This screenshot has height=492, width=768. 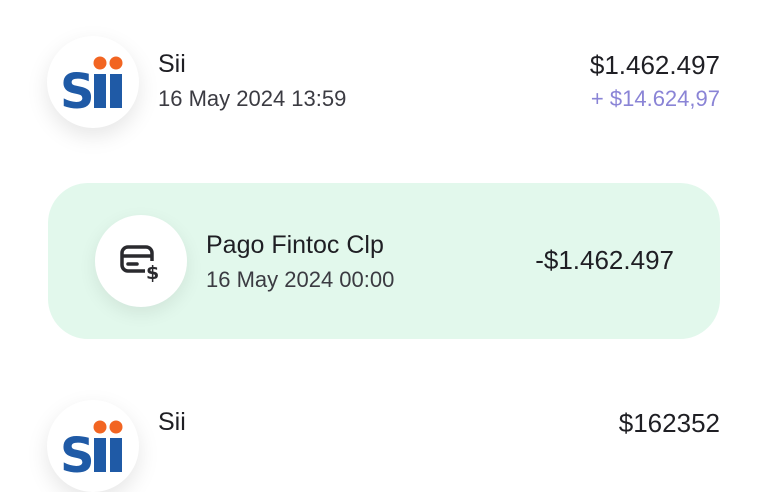 I want to click on payment-icon-wrap: $, so click(x=141, y=261).